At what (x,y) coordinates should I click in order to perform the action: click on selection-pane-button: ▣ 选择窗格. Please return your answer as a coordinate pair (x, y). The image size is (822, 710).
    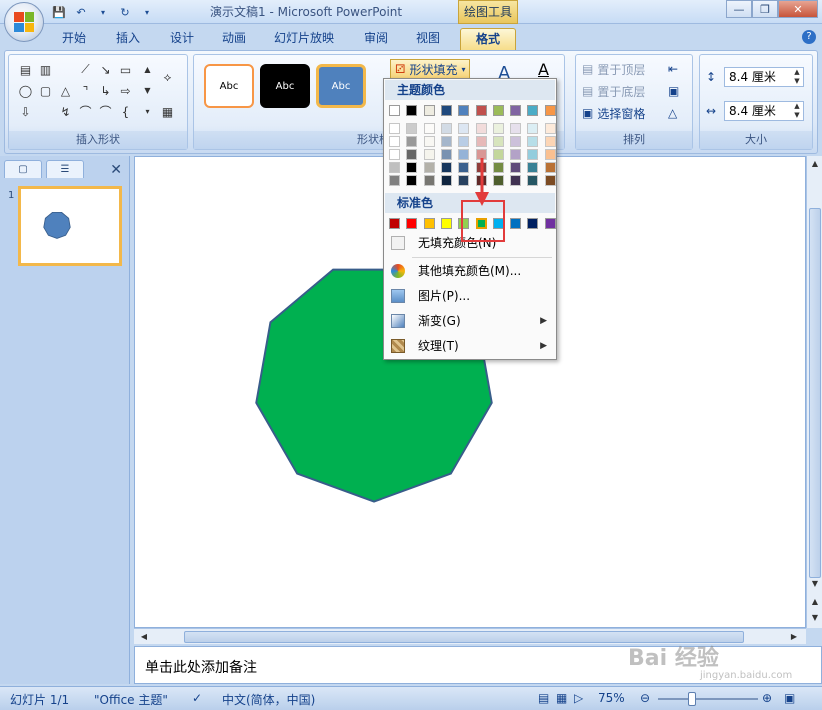
    Looking at the image, I should click on (613, 113).